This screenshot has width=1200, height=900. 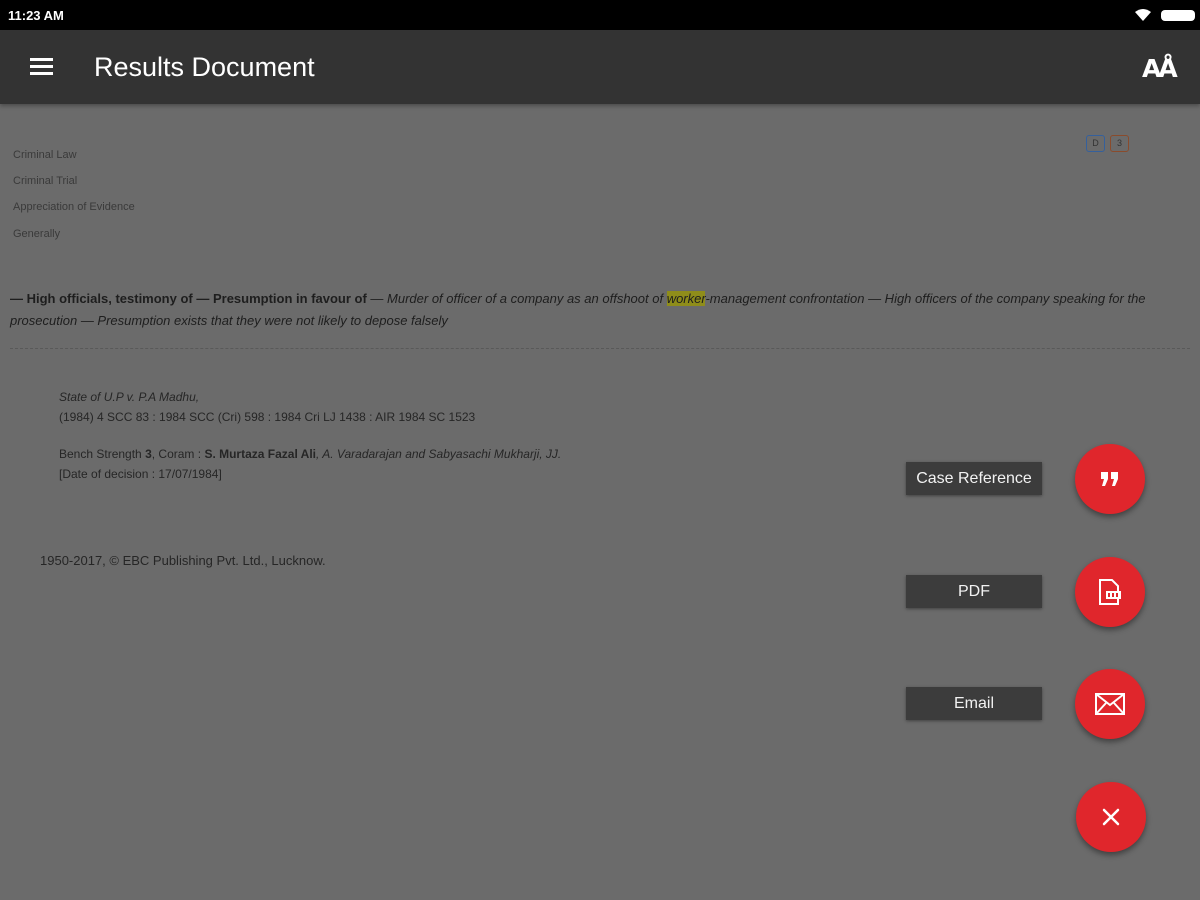 What do you see at coordinates (600, 67) in the screenshot?
I see `app-bar: Results Document AÅ` at bounding box center [600, 67].